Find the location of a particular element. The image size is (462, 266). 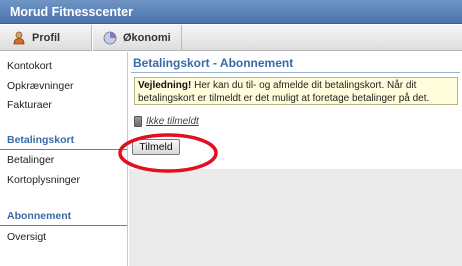

app-titlebar: Morud Fitnesscenter is located at coordinates (231, 12).